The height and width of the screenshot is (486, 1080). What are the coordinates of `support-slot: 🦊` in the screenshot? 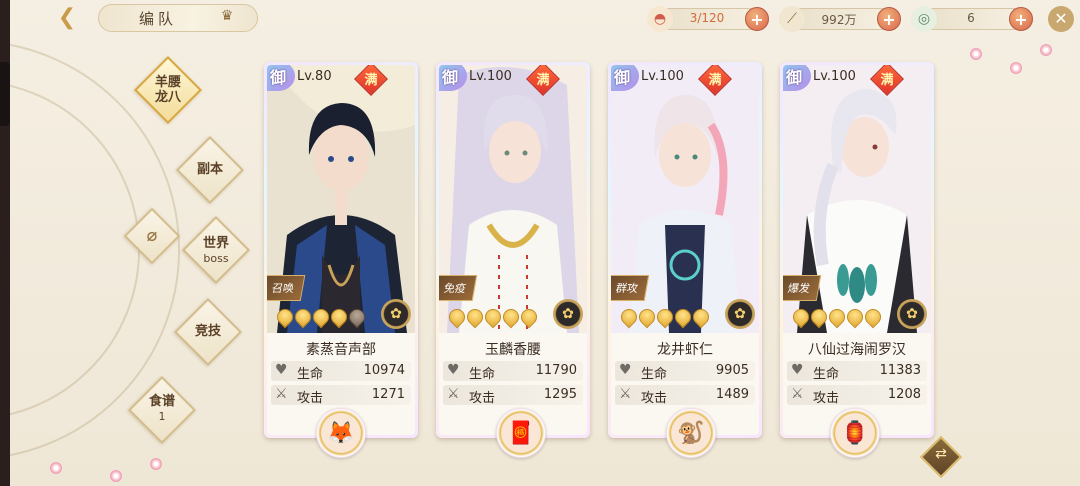 It's located at (341, 433).